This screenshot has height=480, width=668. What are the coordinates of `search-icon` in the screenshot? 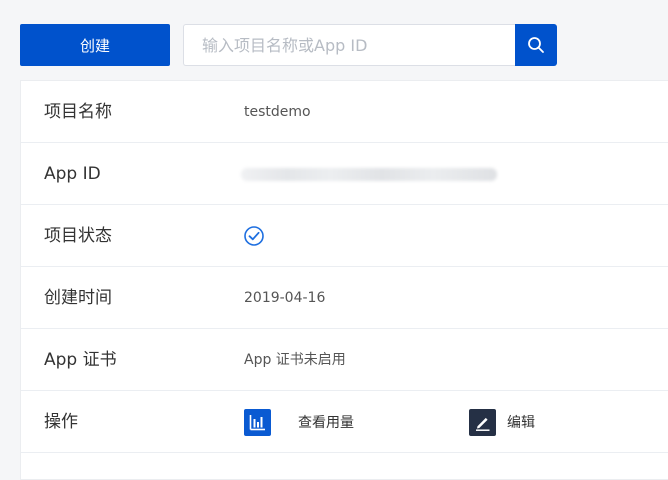 It's located at (536, 45).